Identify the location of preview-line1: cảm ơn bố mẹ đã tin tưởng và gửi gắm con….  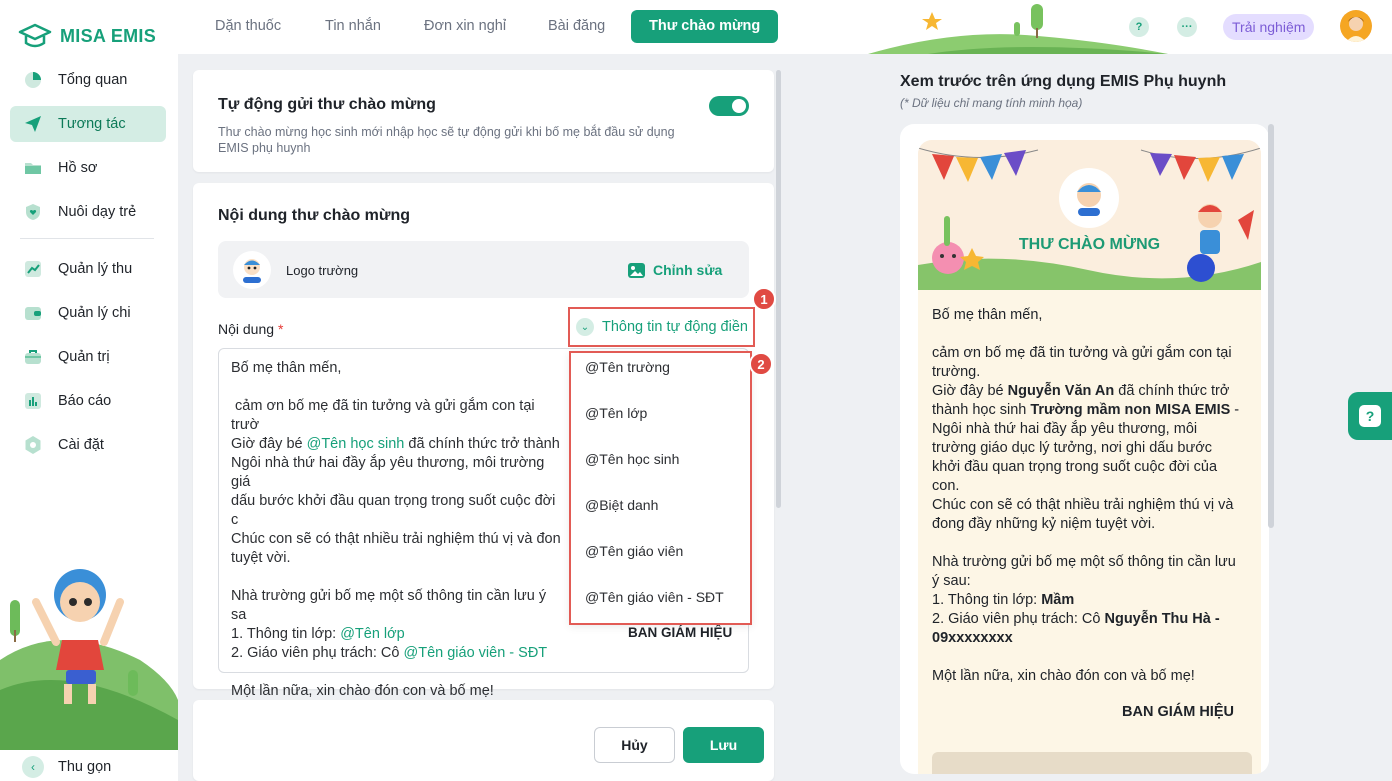
(1082, 362).